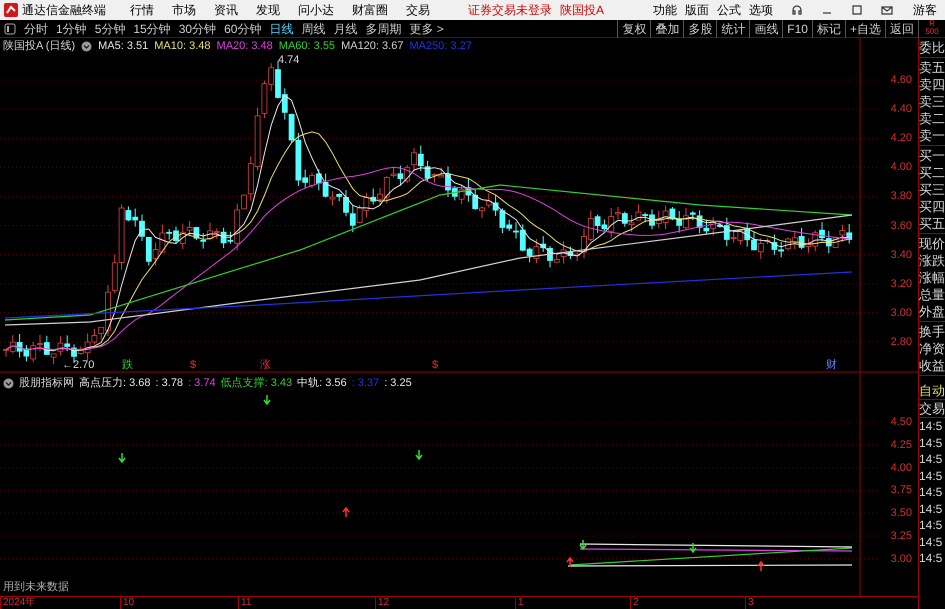 This screenshot has height=609, width=945. I want to click on menu-item: 交易, so click(418, 10).